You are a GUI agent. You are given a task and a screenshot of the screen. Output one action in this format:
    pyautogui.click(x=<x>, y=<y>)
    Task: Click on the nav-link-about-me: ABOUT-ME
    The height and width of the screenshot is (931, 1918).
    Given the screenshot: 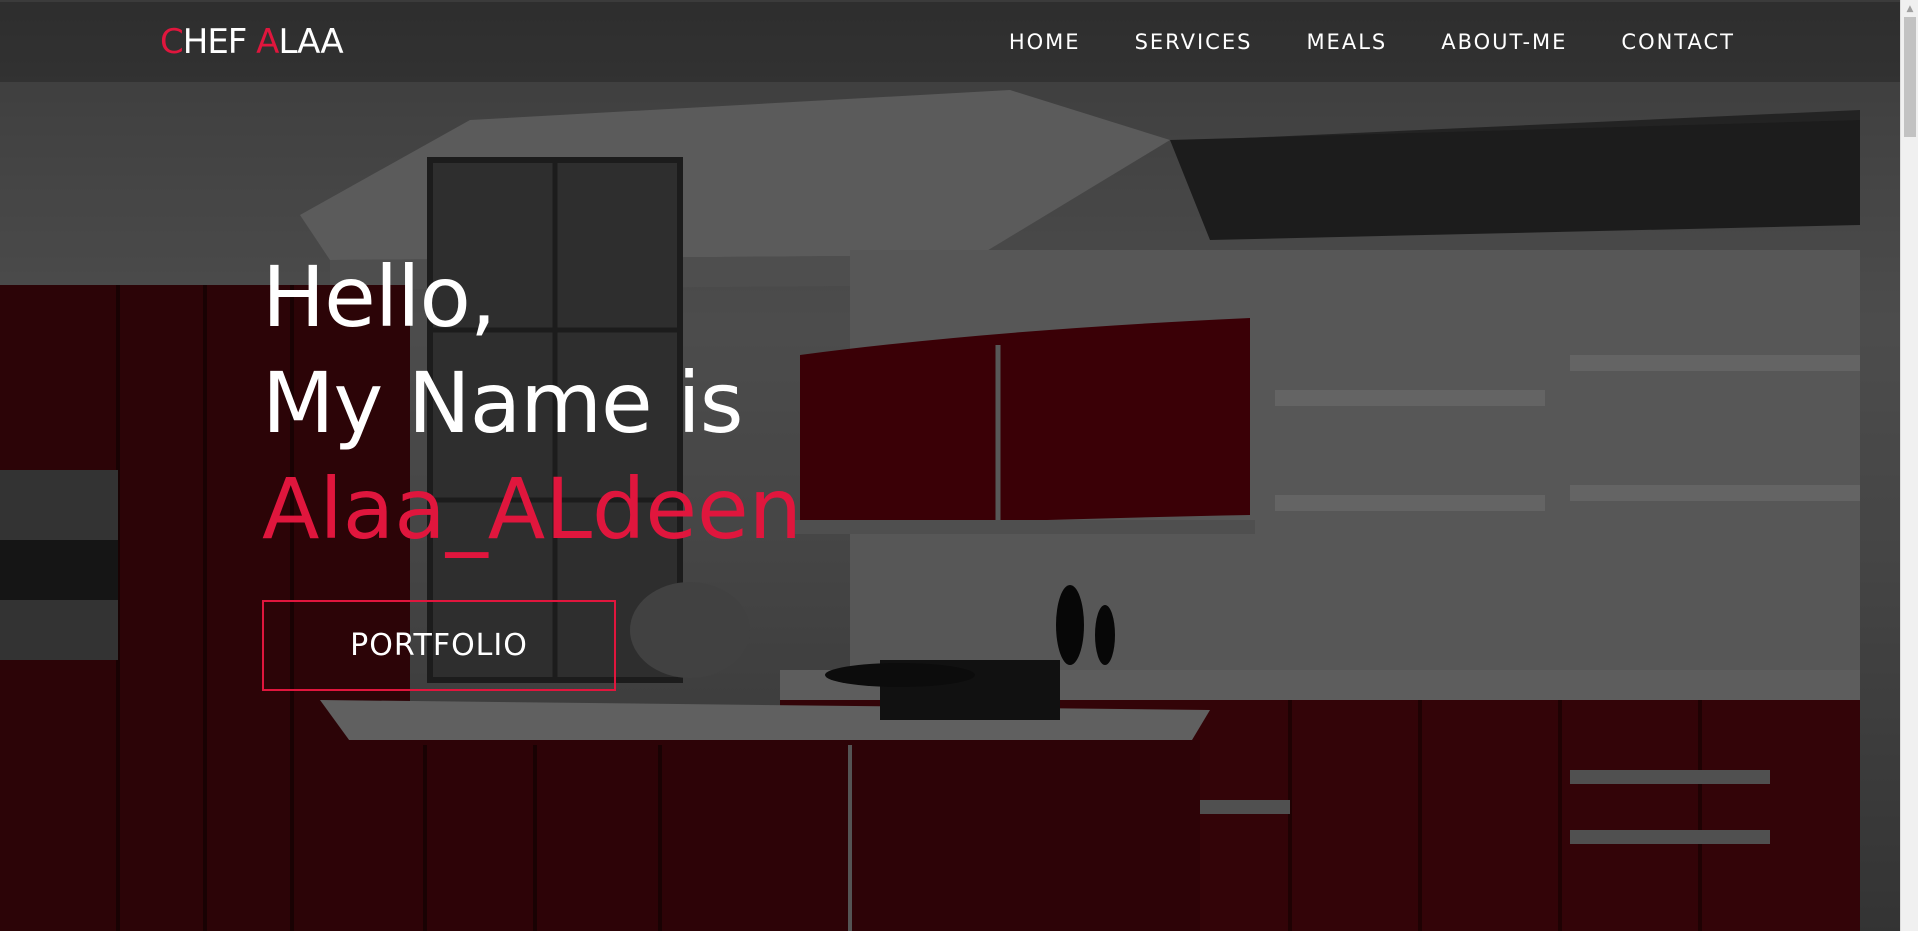 What is the action you would take?
    pyautogui.click(x=1504, y=42)
    